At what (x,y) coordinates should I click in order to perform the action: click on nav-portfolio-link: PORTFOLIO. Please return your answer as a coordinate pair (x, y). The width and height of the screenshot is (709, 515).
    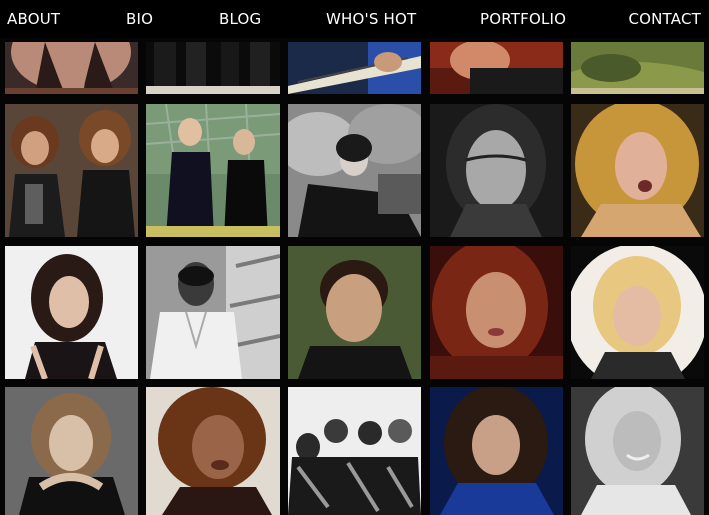
    Looking at the image, I should click on (523, 19).